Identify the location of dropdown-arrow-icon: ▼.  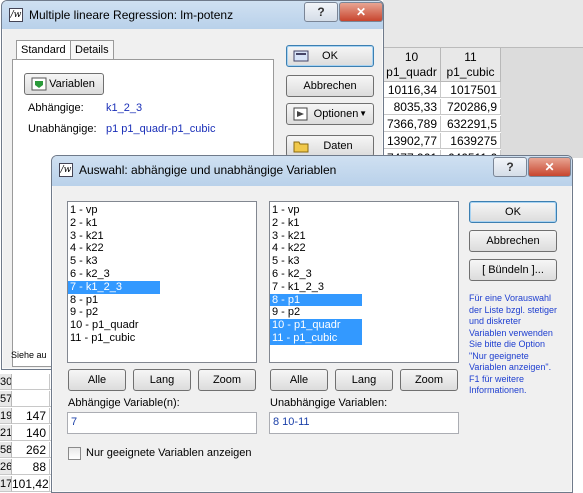
(363, 113).